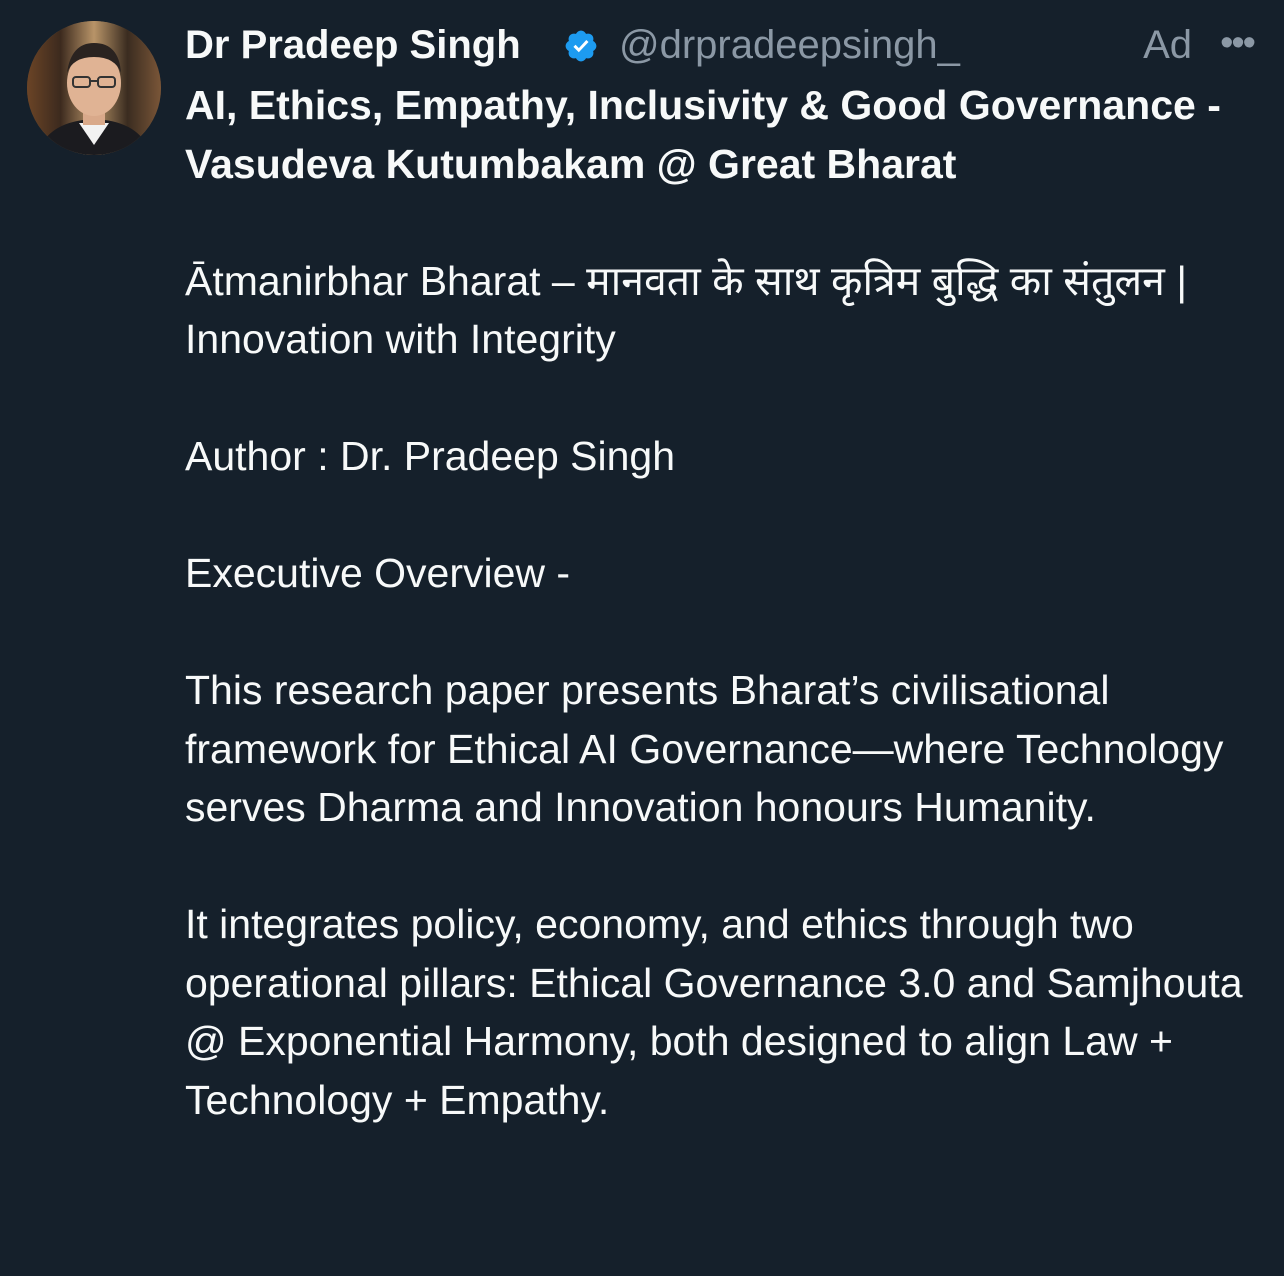 The image size is (1284, 1276). What do you see at coordinates (789, 45) in the screenshot?
I see `author-handle: @drpradeepsingh_` at bounding box center [789, 45].